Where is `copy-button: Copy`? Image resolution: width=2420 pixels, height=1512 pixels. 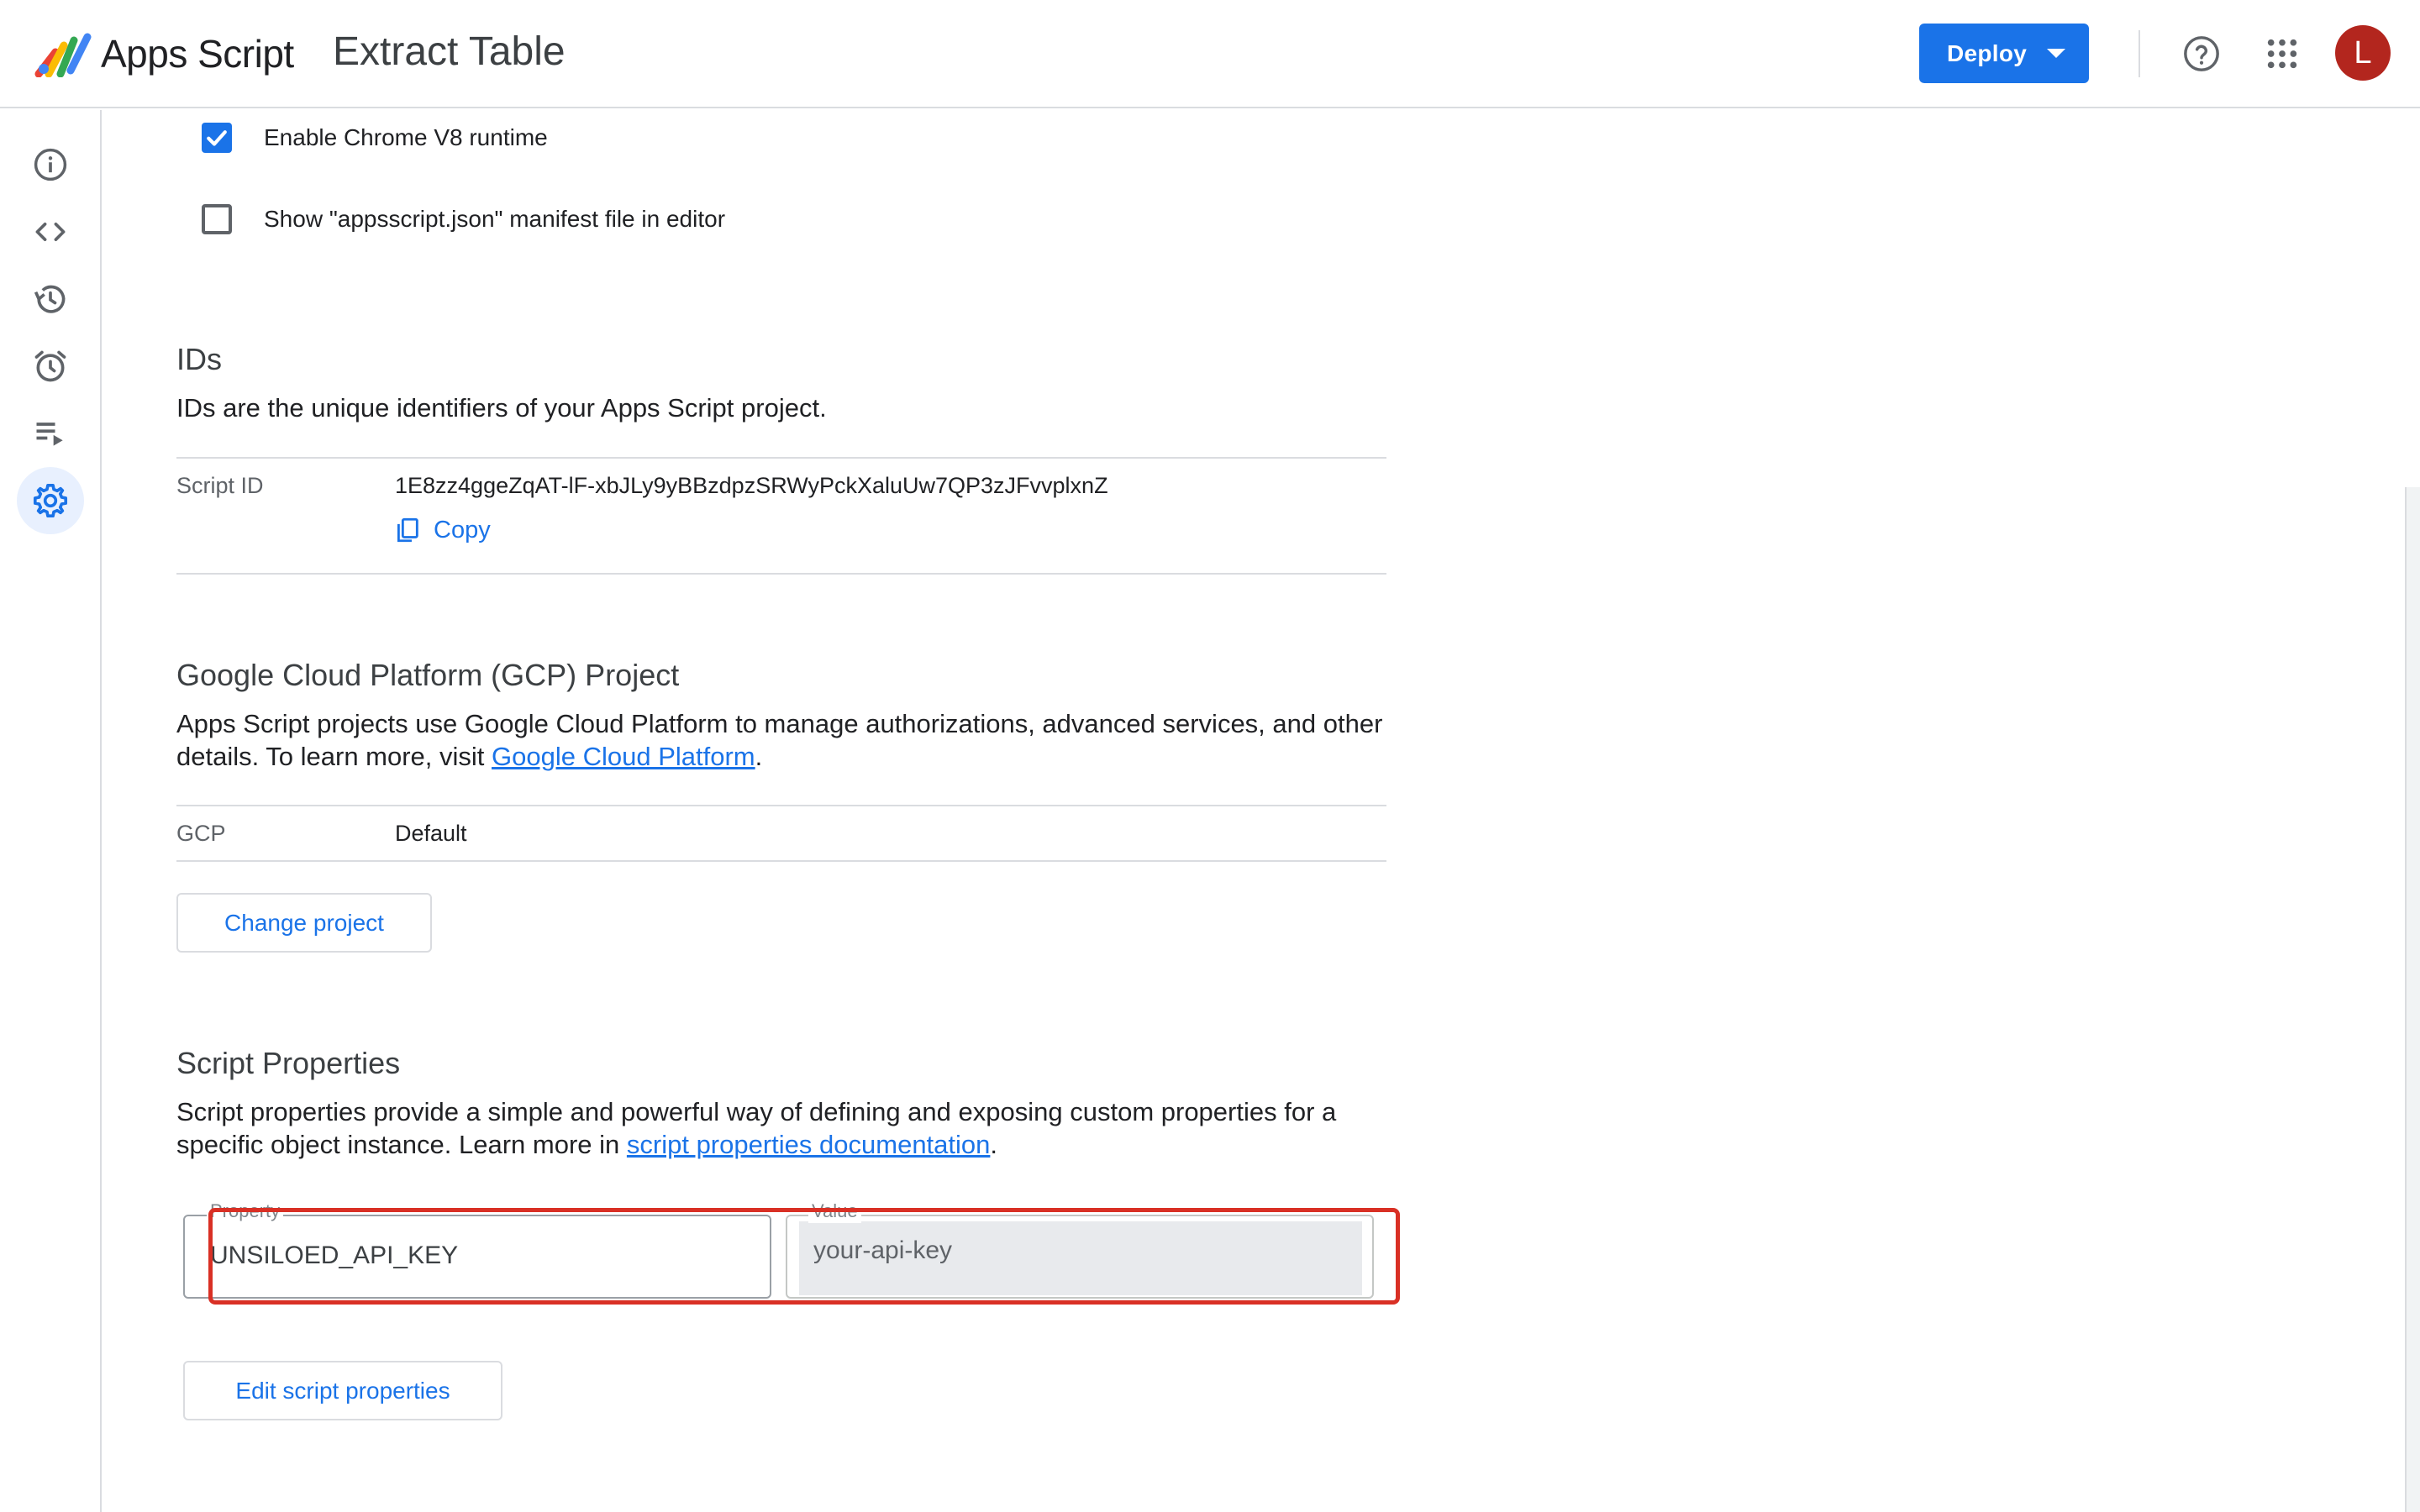 copy-button: Copy is located at coordinates (442, 530).